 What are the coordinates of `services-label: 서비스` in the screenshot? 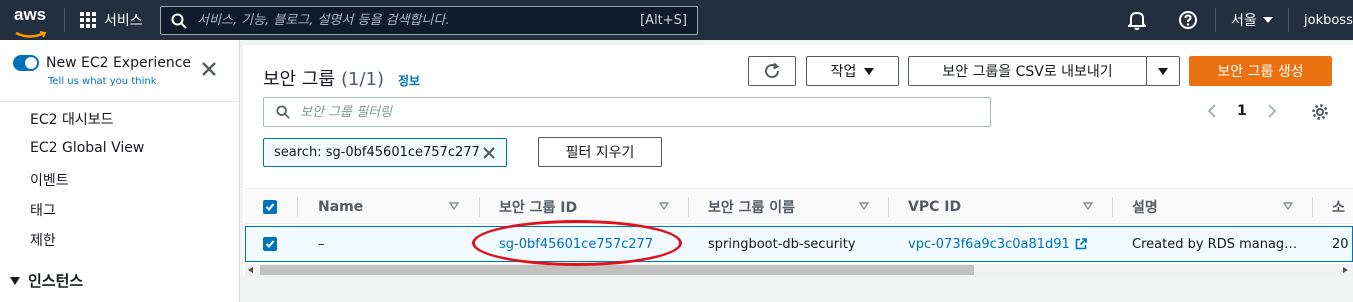 It's located at (123, 21).